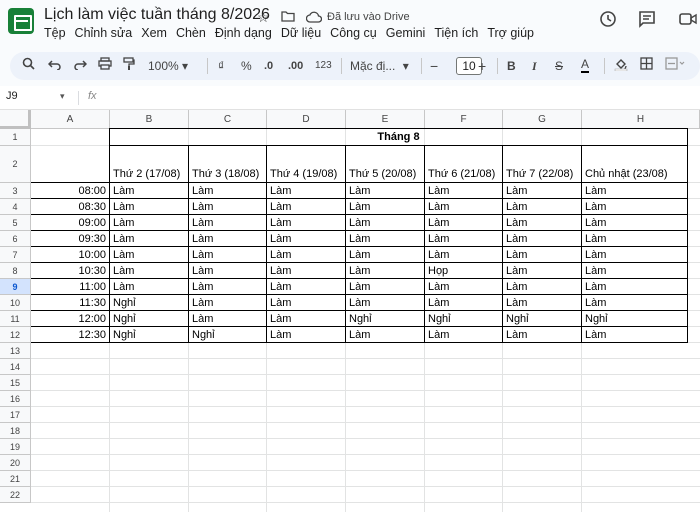 This screenshot has width=700, height=512. What do you see at coordinates (301, 33) in the screenshot?
I see `menu-data: Dữ liệu` at bounding box center [301, 33].